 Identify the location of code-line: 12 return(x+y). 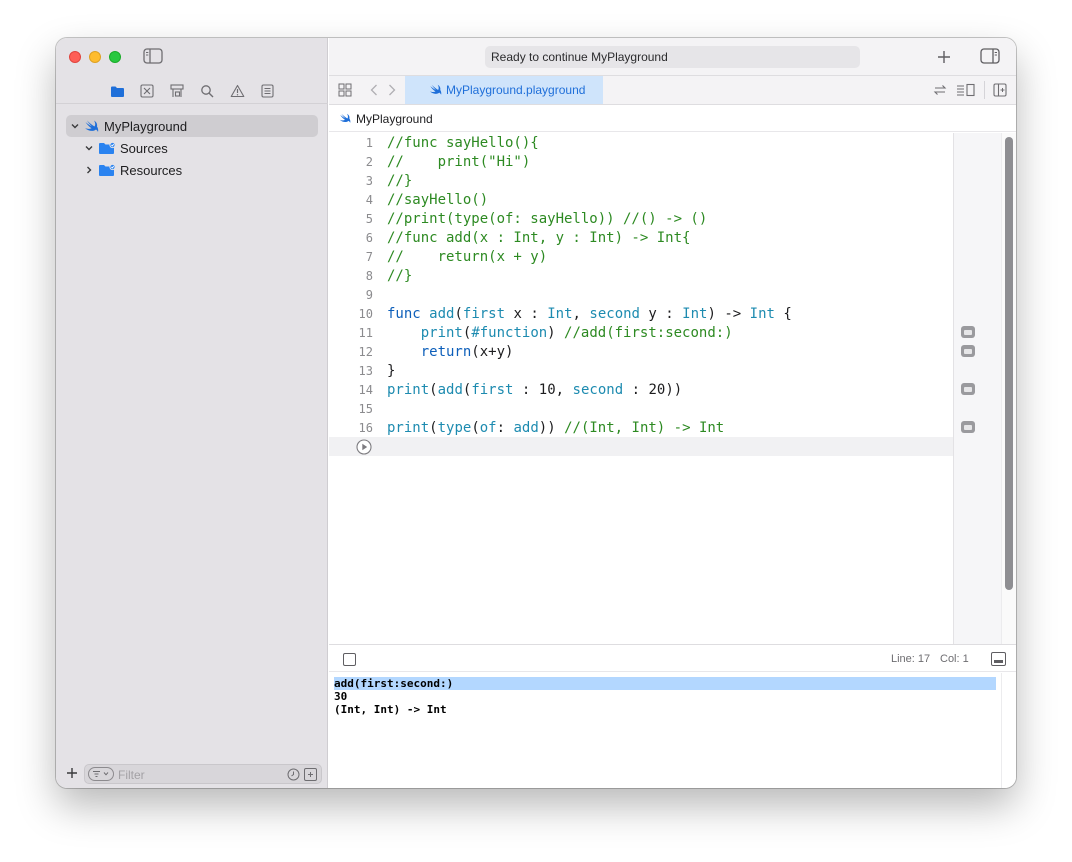
(641, 352).